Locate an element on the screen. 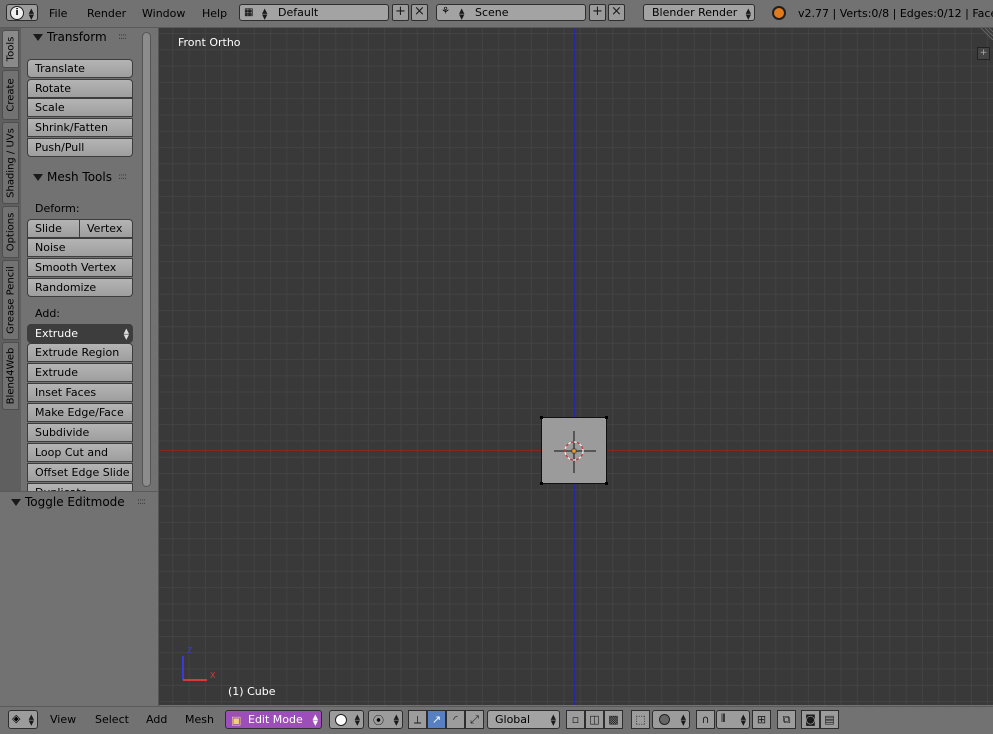 The height and width of the screenshot is (734, 993). snap-target-icon: ⊞ is located at coordinates (761, 719).